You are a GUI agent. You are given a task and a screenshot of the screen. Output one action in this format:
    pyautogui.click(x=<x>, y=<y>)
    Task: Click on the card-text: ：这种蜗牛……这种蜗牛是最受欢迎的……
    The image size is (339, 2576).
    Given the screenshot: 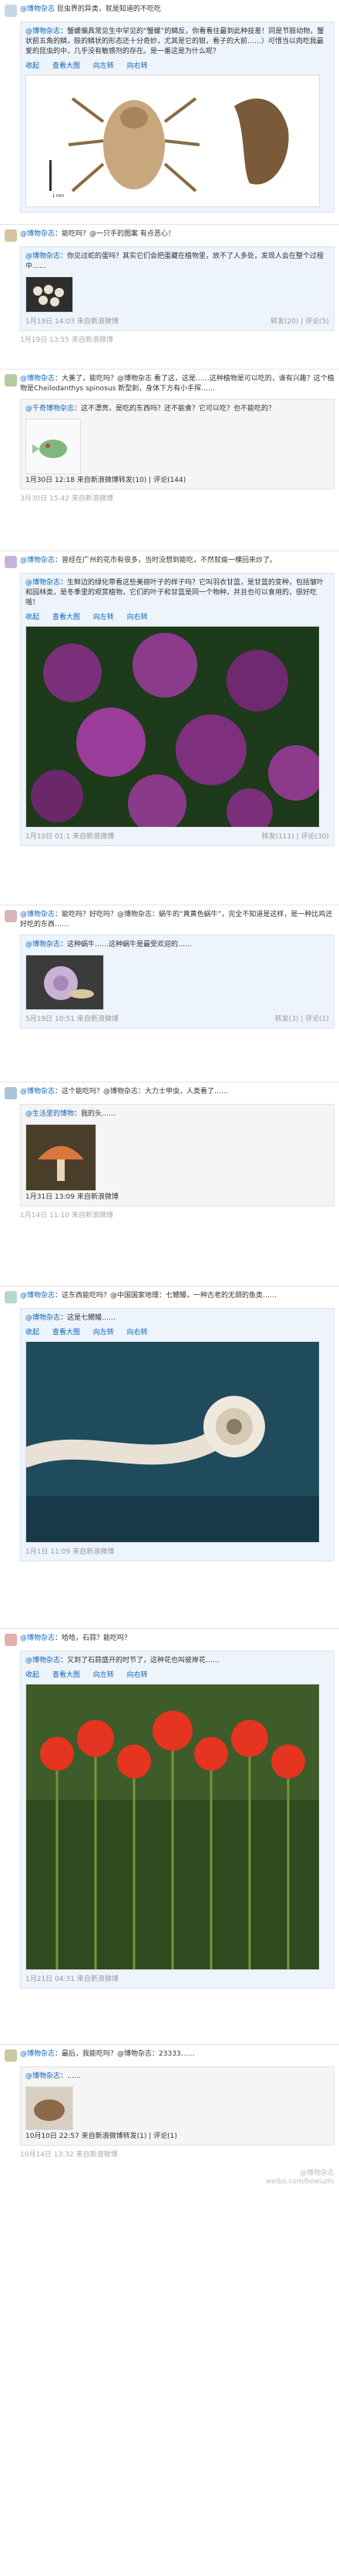 What is the action you would take?
    pyautogui.click(x=127, y=945)
    